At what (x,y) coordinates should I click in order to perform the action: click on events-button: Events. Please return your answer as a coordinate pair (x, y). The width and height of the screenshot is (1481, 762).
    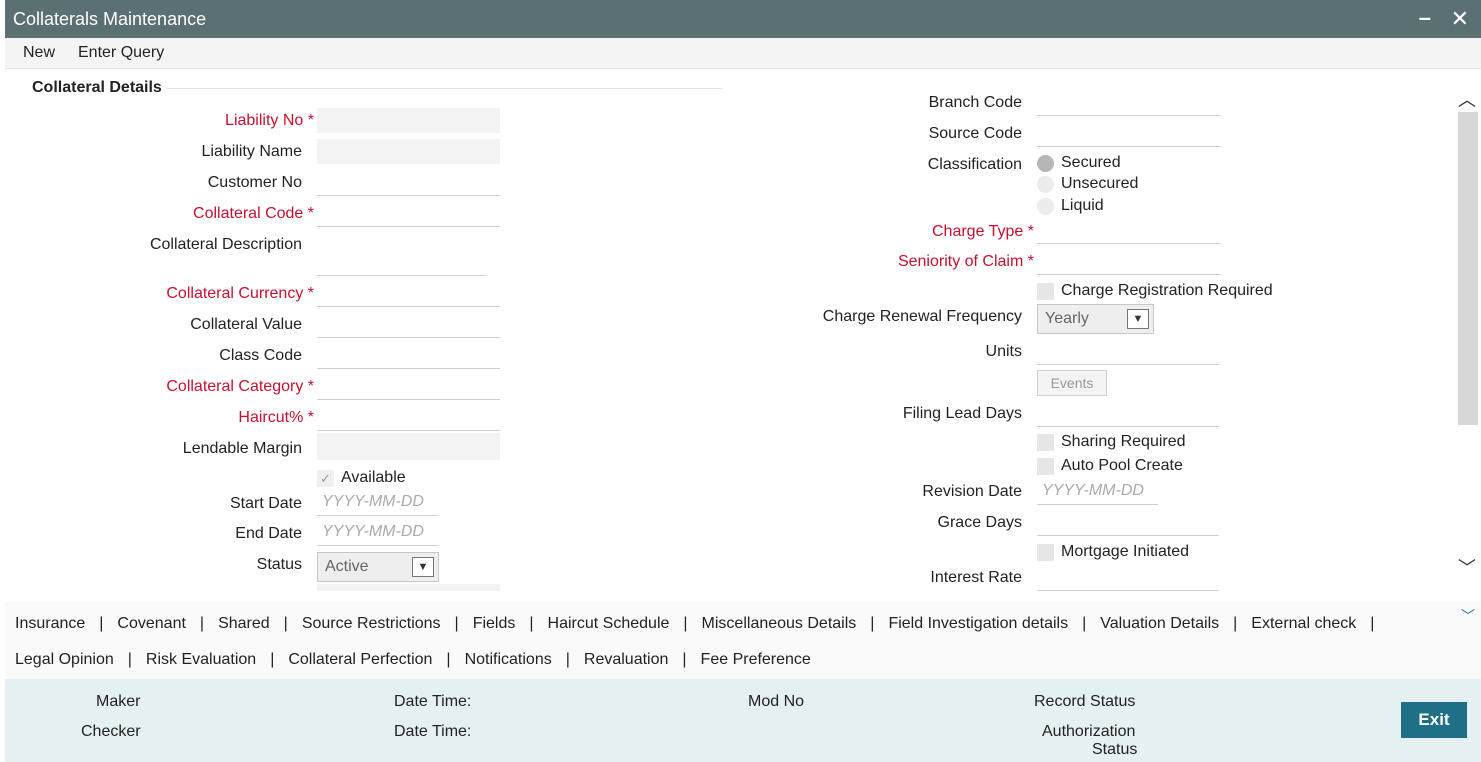
    Looking at the image, I should click on (1072, 383).